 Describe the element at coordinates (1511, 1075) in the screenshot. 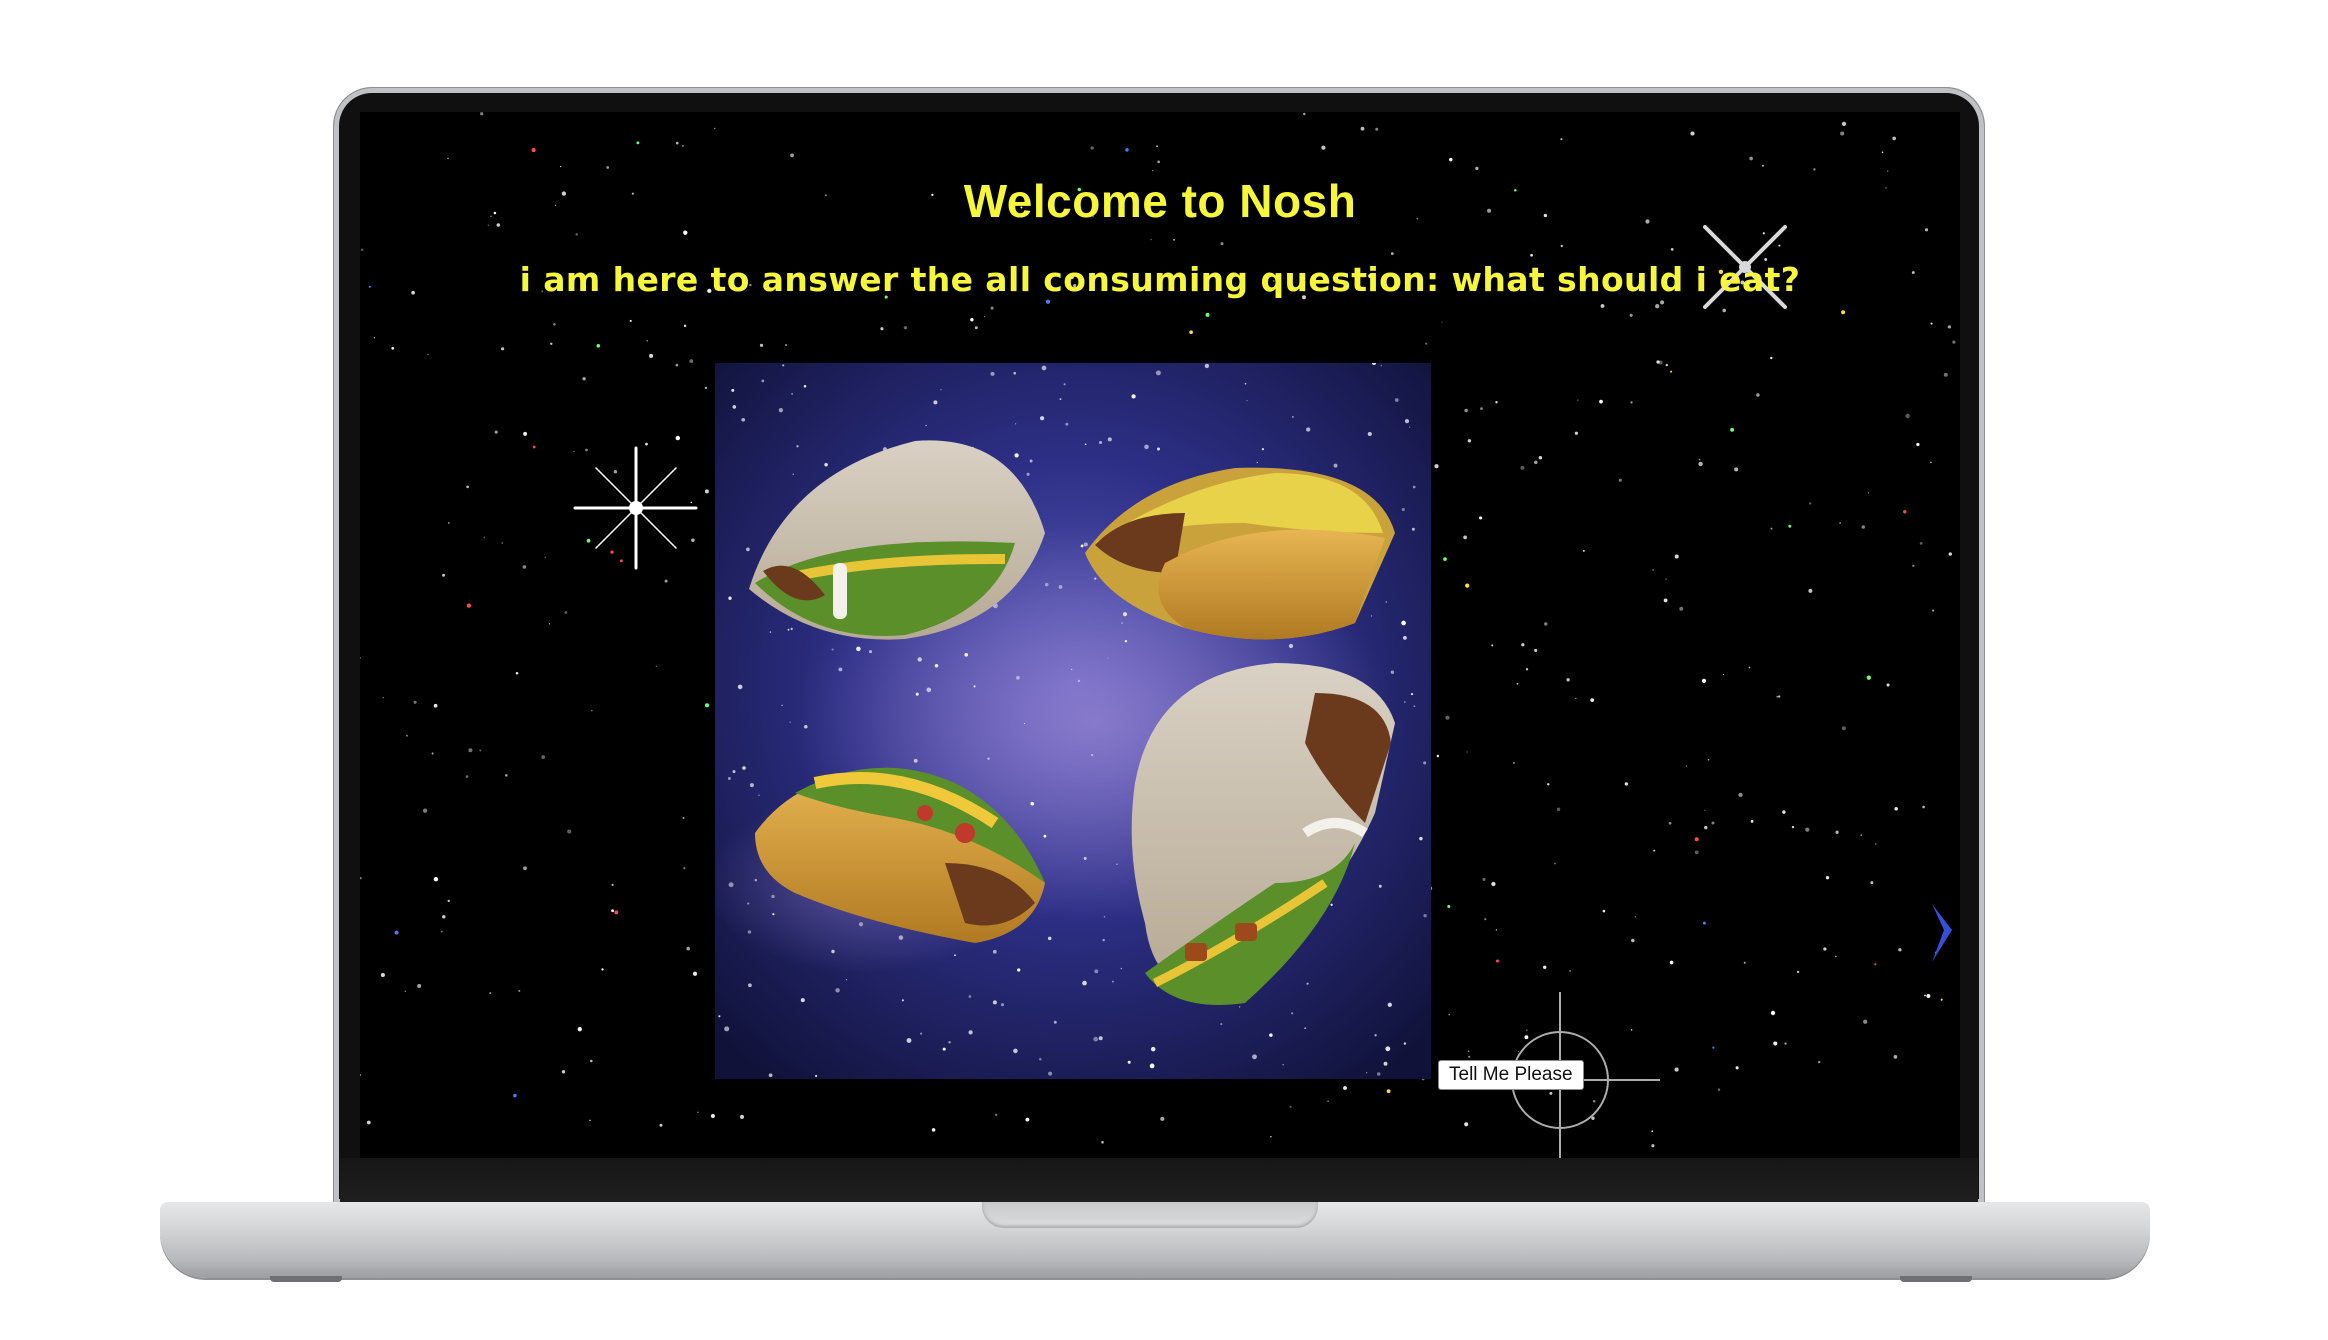

I see `tell-me-please-button: Tell Me Please` at that location.